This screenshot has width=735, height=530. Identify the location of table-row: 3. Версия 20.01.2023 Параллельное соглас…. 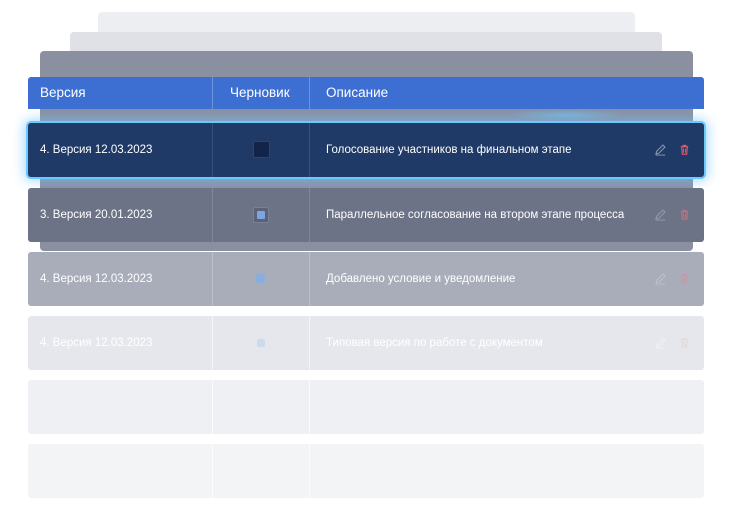
(366, 215).